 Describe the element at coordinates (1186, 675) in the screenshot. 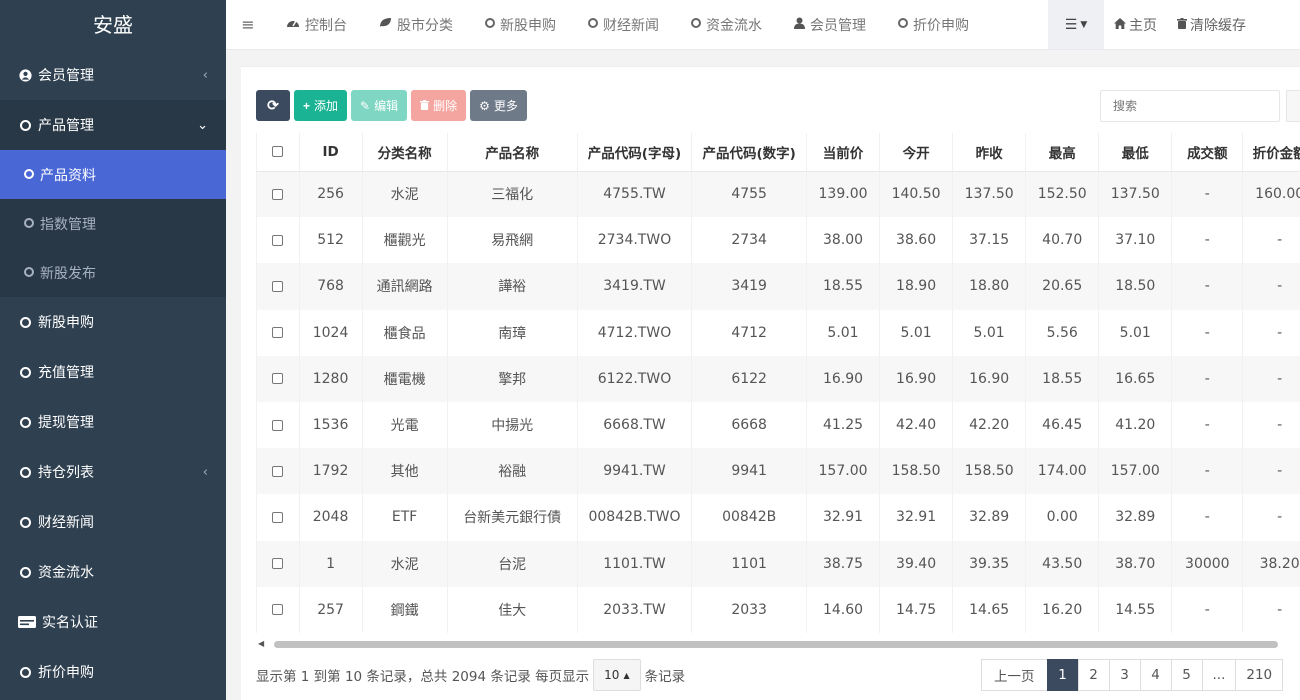

I see `page-button-5: 5` at that location.